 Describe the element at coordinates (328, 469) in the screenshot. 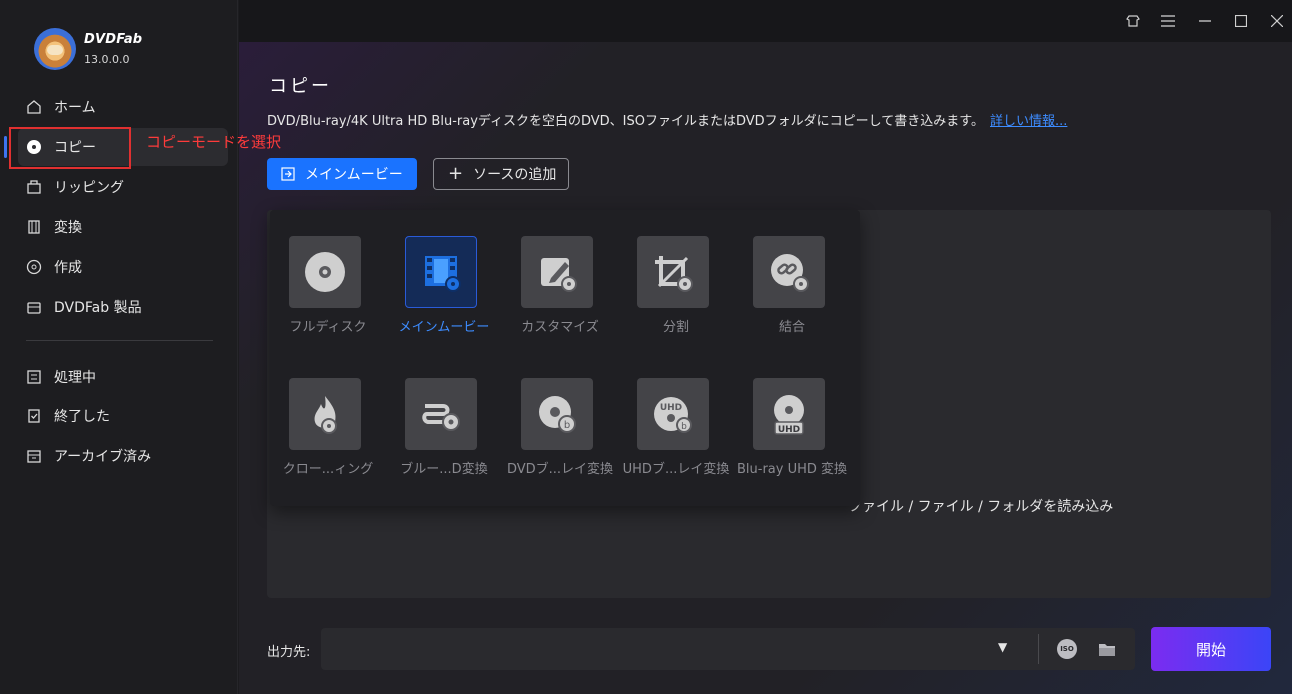

I see `mode-label: クロー...ィング` at that location.